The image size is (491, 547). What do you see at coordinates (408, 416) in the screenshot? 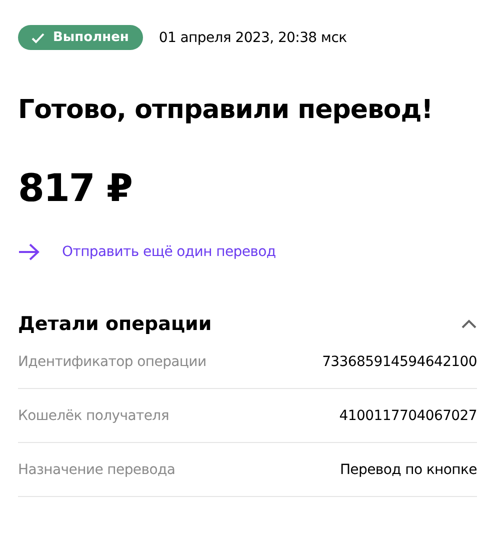
I see `detail-value: 4100117704067027` at bounding box center [408, 416].